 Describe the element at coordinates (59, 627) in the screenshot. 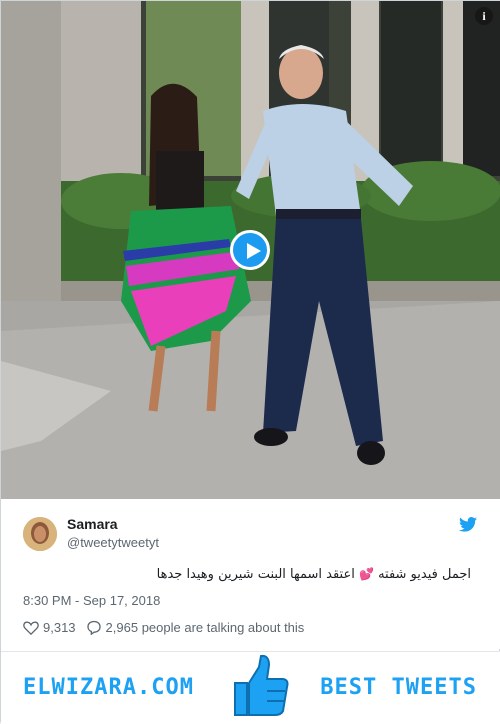

I see `like-count: 9,313` at that location.